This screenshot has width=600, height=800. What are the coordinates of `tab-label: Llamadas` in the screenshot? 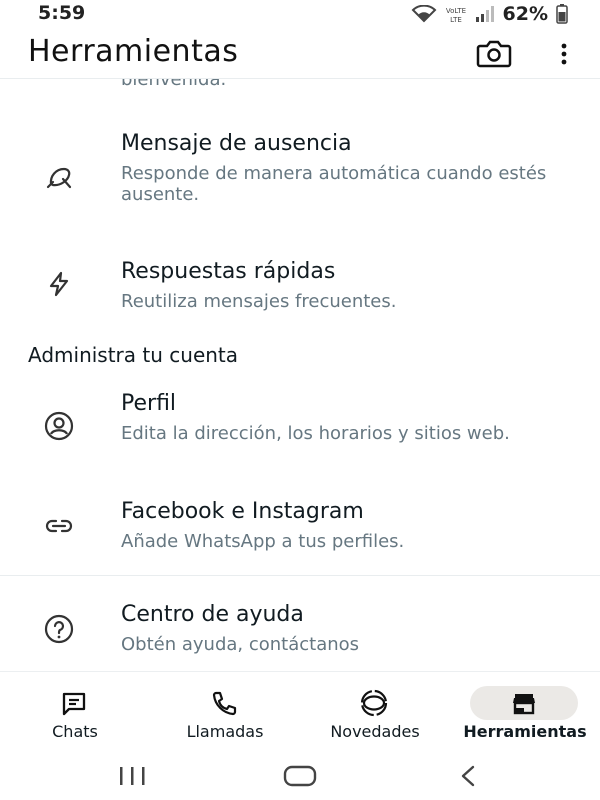 It's located at (225, 731).